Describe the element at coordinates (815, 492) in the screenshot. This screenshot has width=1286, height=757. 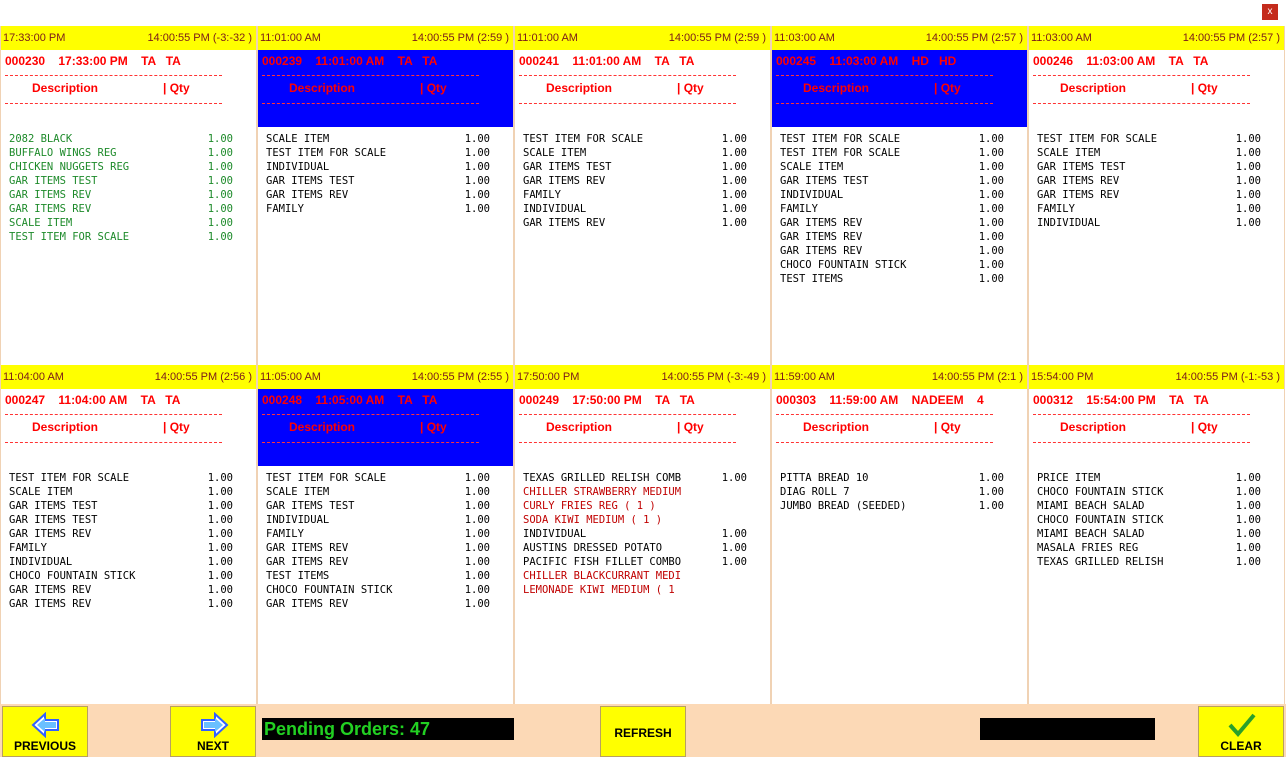
I see `item-description: DIAG ROLL 7` at that location.